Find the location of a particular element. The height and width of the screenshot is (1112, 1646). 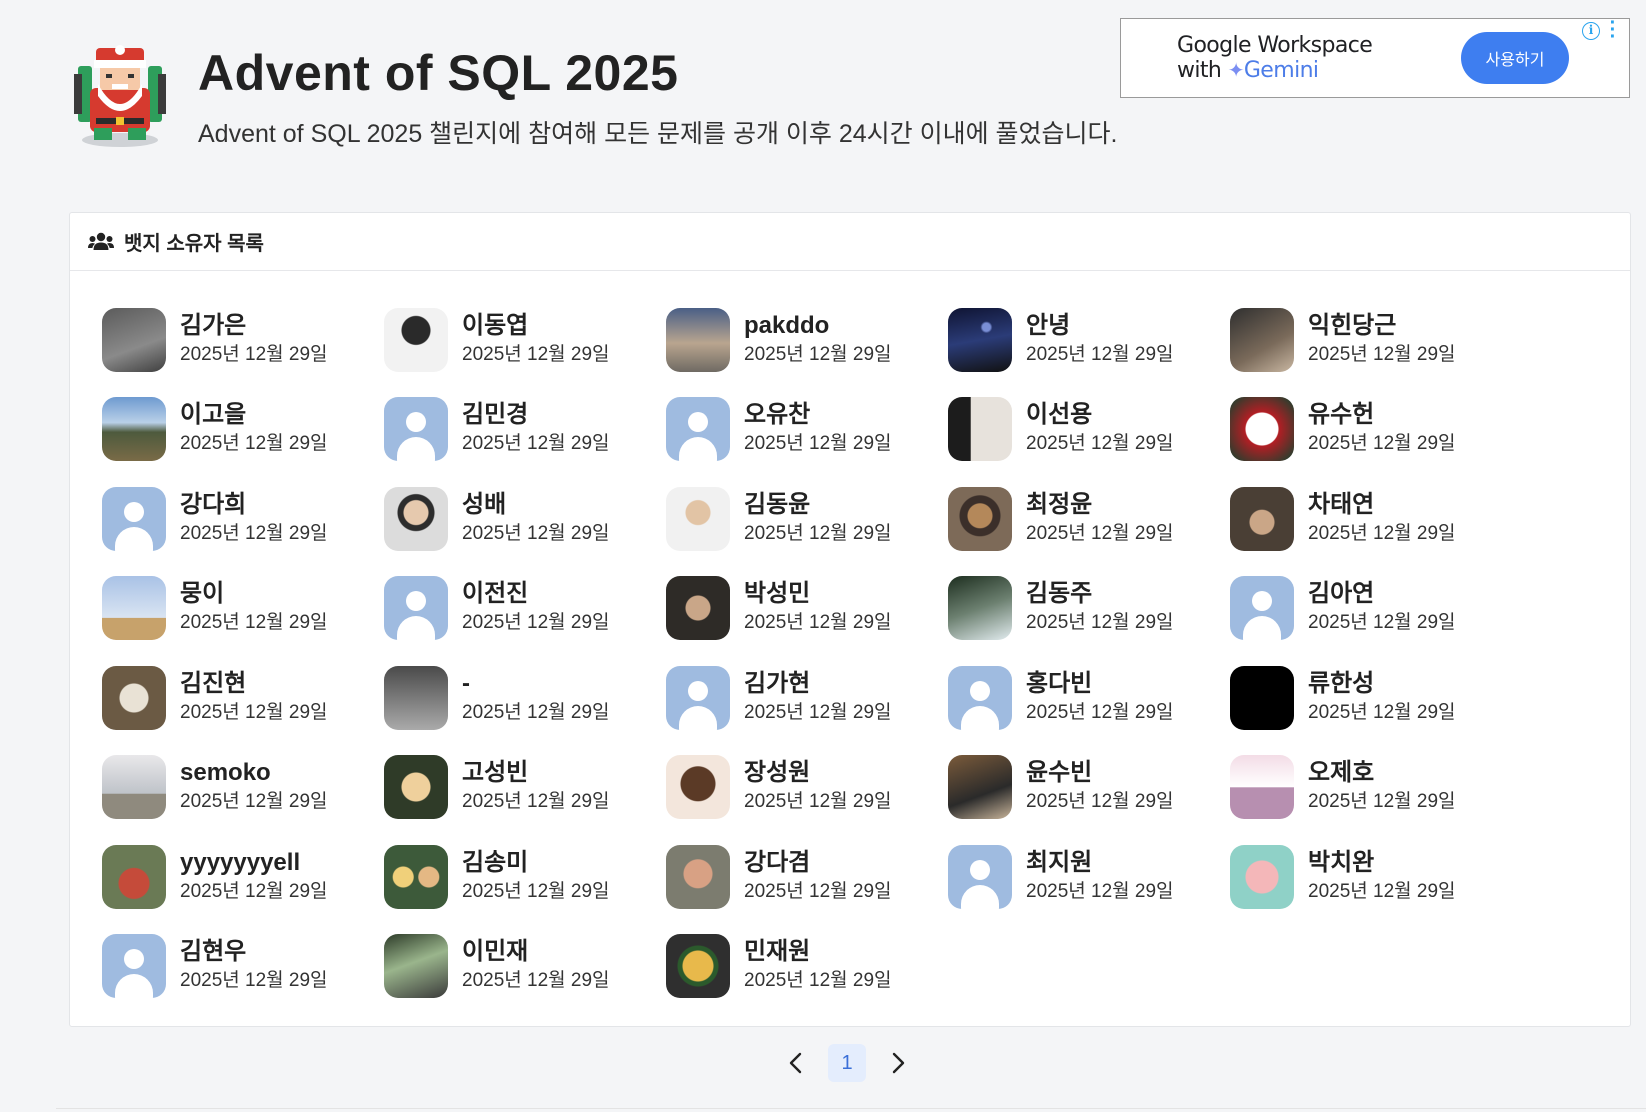

badge-holder-item: 이동엽 2025년 12월 29일 is located at coordinates (525, 340).